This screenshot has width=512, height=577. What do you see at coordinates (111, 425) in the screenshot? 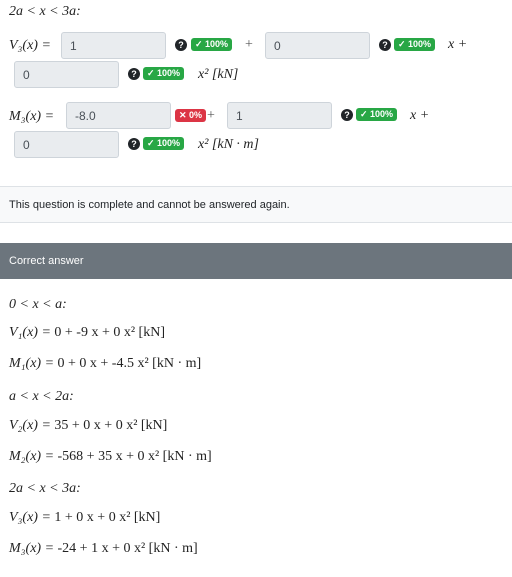
I see `answer-value: 35 + 0 x + 0 x² [kN]` at bounding box center [111, 425].